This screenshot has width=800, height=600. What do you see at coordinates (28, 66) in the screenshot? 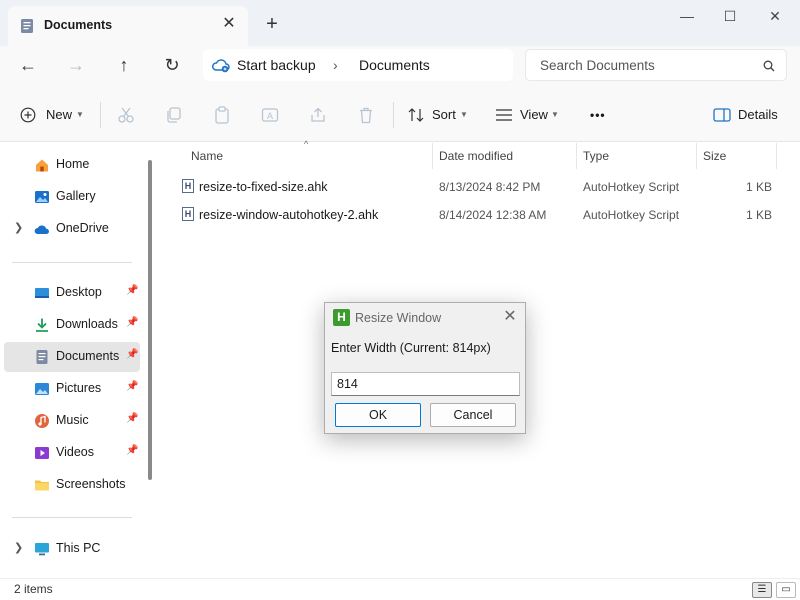
I see `back-button: ←` at bounding box center [28, 66].